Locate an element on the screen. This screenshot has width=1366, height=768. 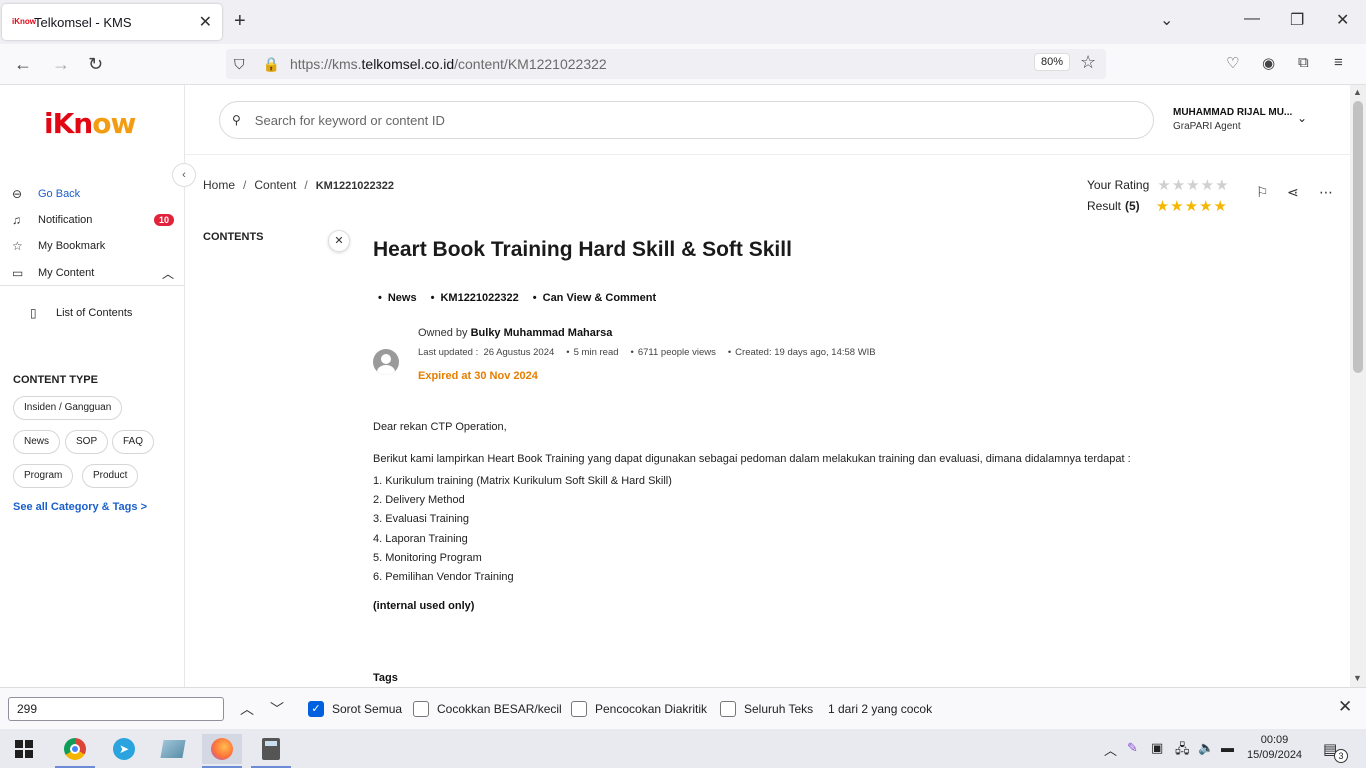
lock-icon: 🔒 is located at coordinates (271, 64).